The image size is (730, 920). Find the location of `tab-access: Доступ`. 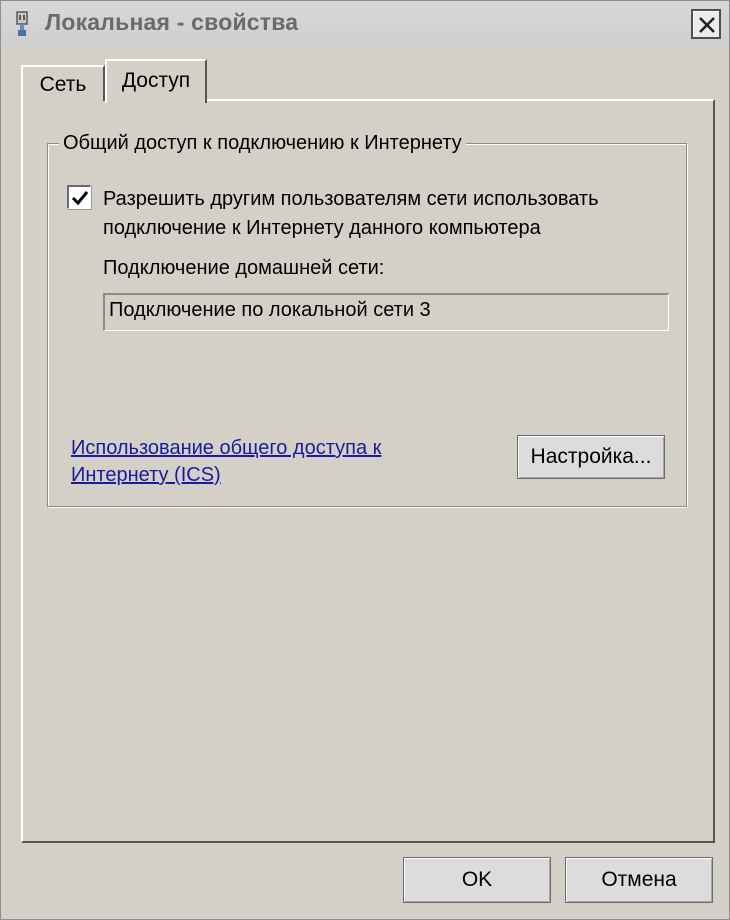

tab-access: Доступ is located at coordinates (156, 81).